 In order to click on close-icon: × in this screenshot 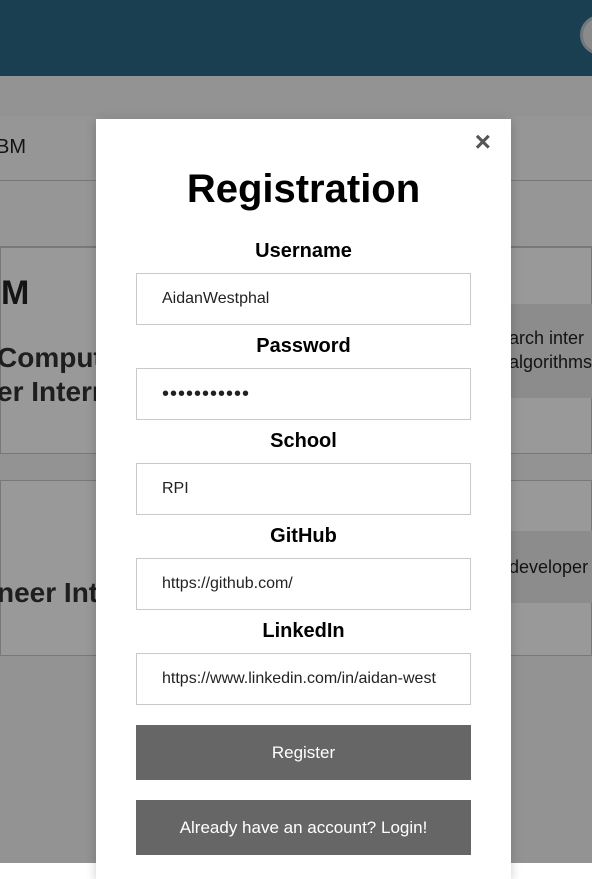, I will do `click(483, 142)`.